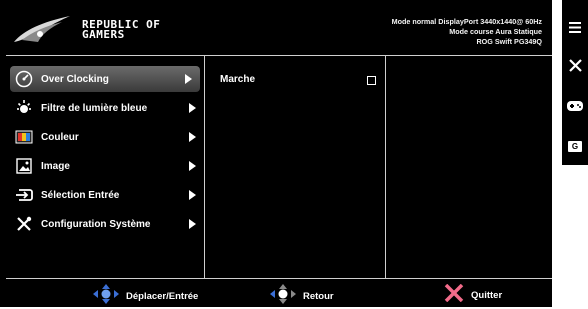  Describe the element at coordinates (80, 195) in the screenshot. I see `menu-item-label: Sélection Entrée` at that location.